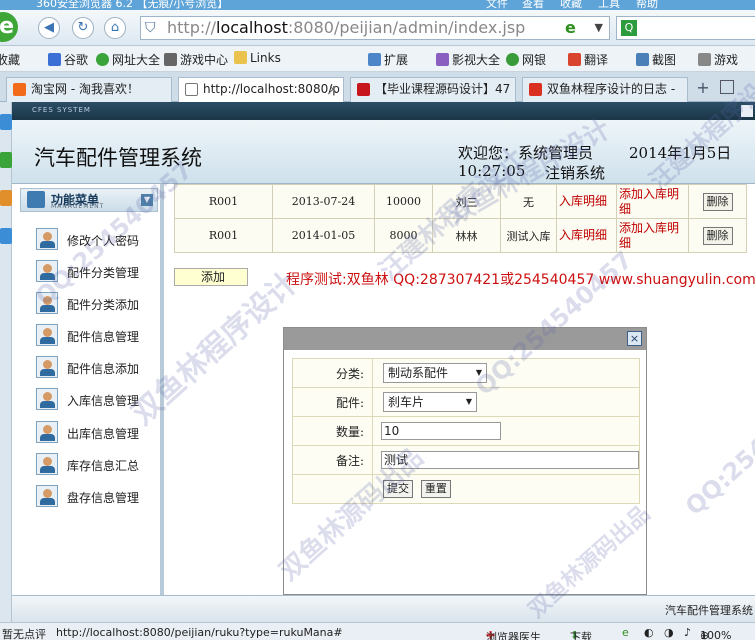 This screenshot has width=755, height=640. Describe the element at coordinates (526, 59) in the screenshot. I see `bookmark-bank: 网银` at that location.